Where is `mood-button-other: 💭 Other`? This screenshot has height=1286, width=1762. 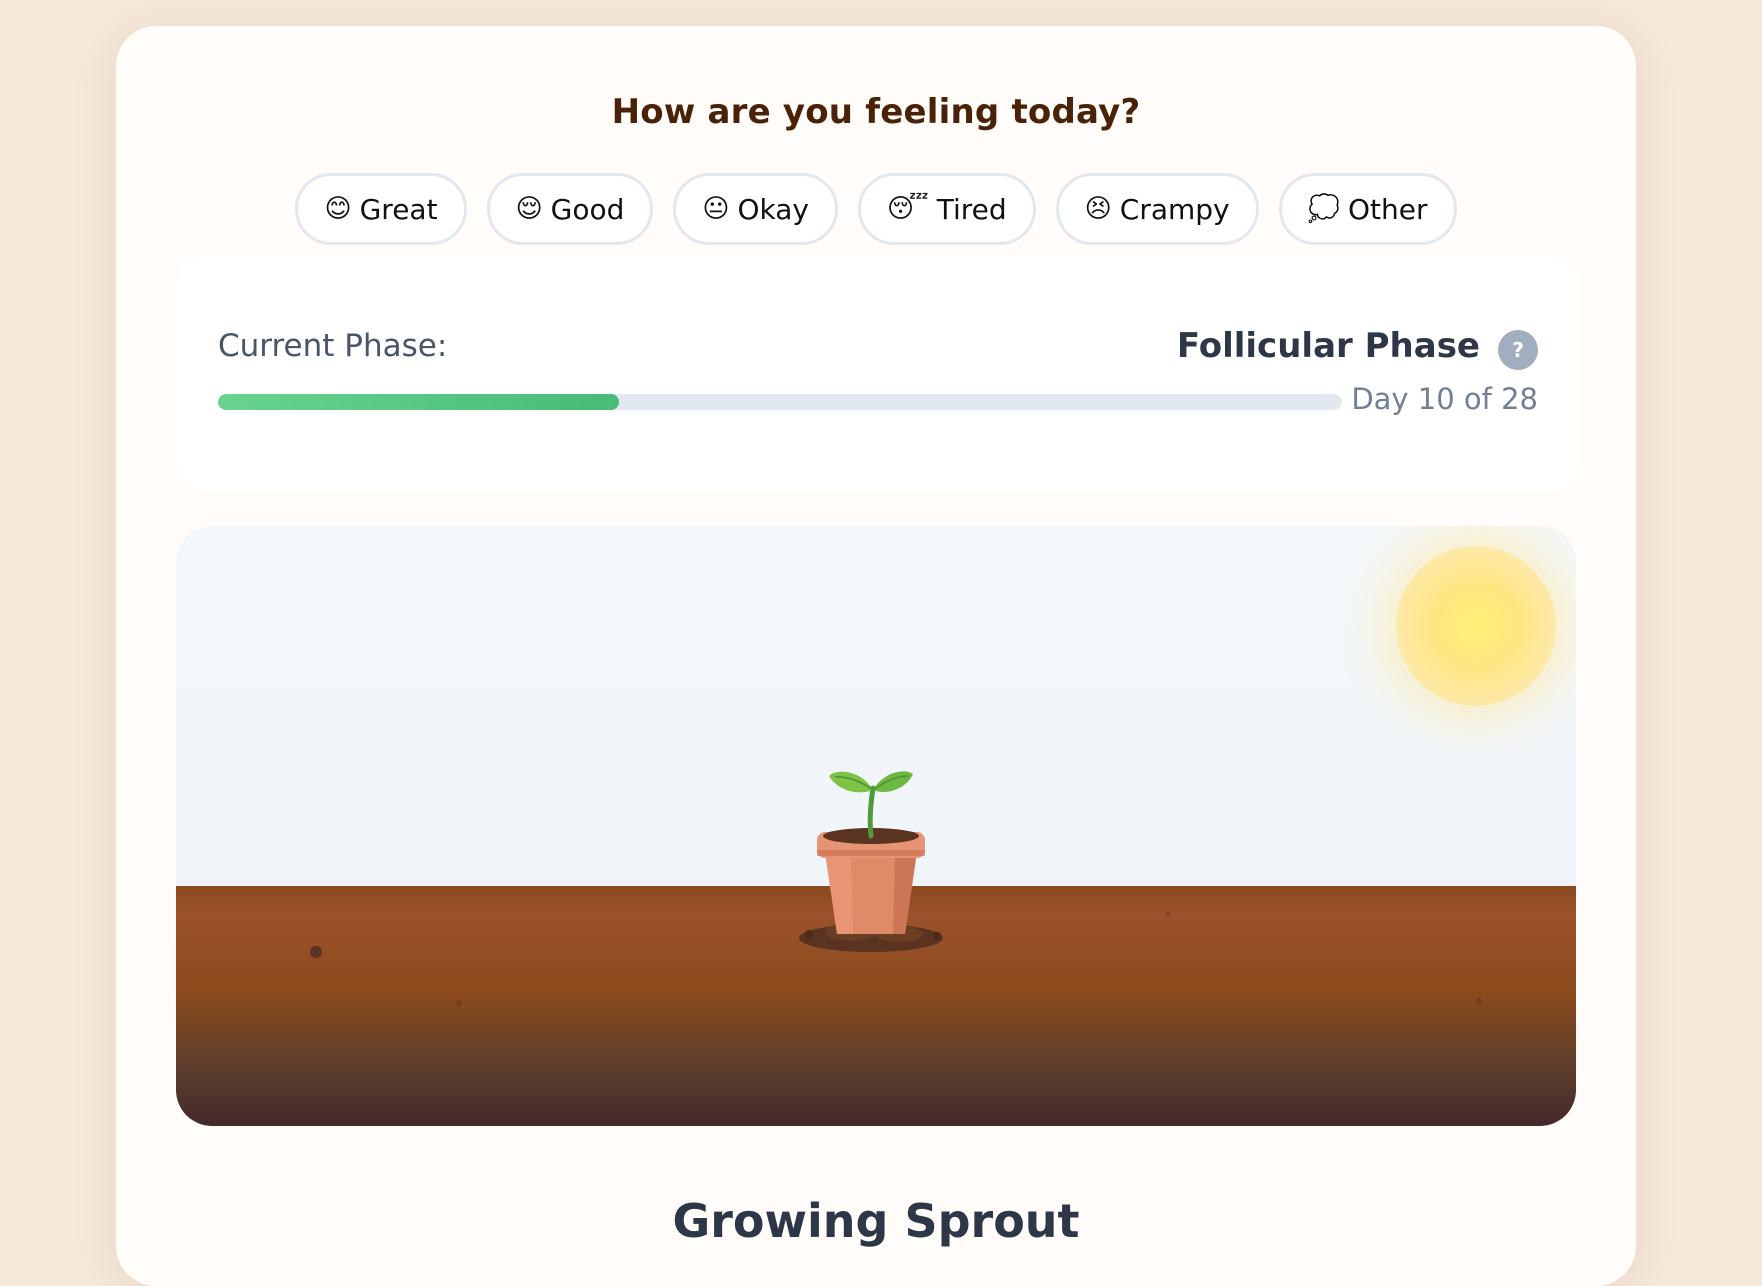 mood-button-other: 💭 Other is located at coordinates (1367, 209).